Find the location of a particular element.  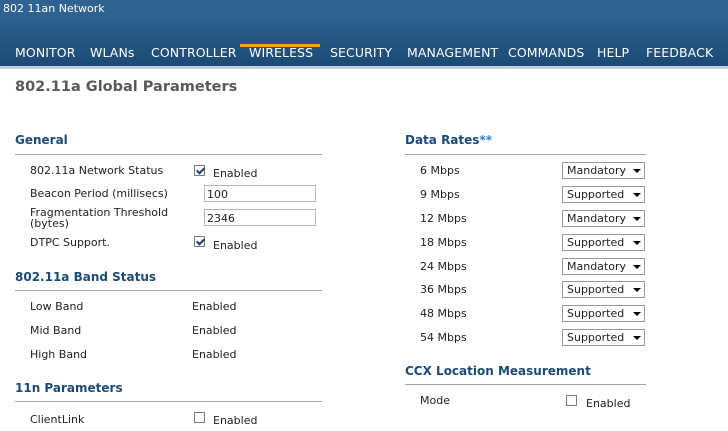

fragmentation-threshold-input: 2346 is located at coordinates (260, 217).